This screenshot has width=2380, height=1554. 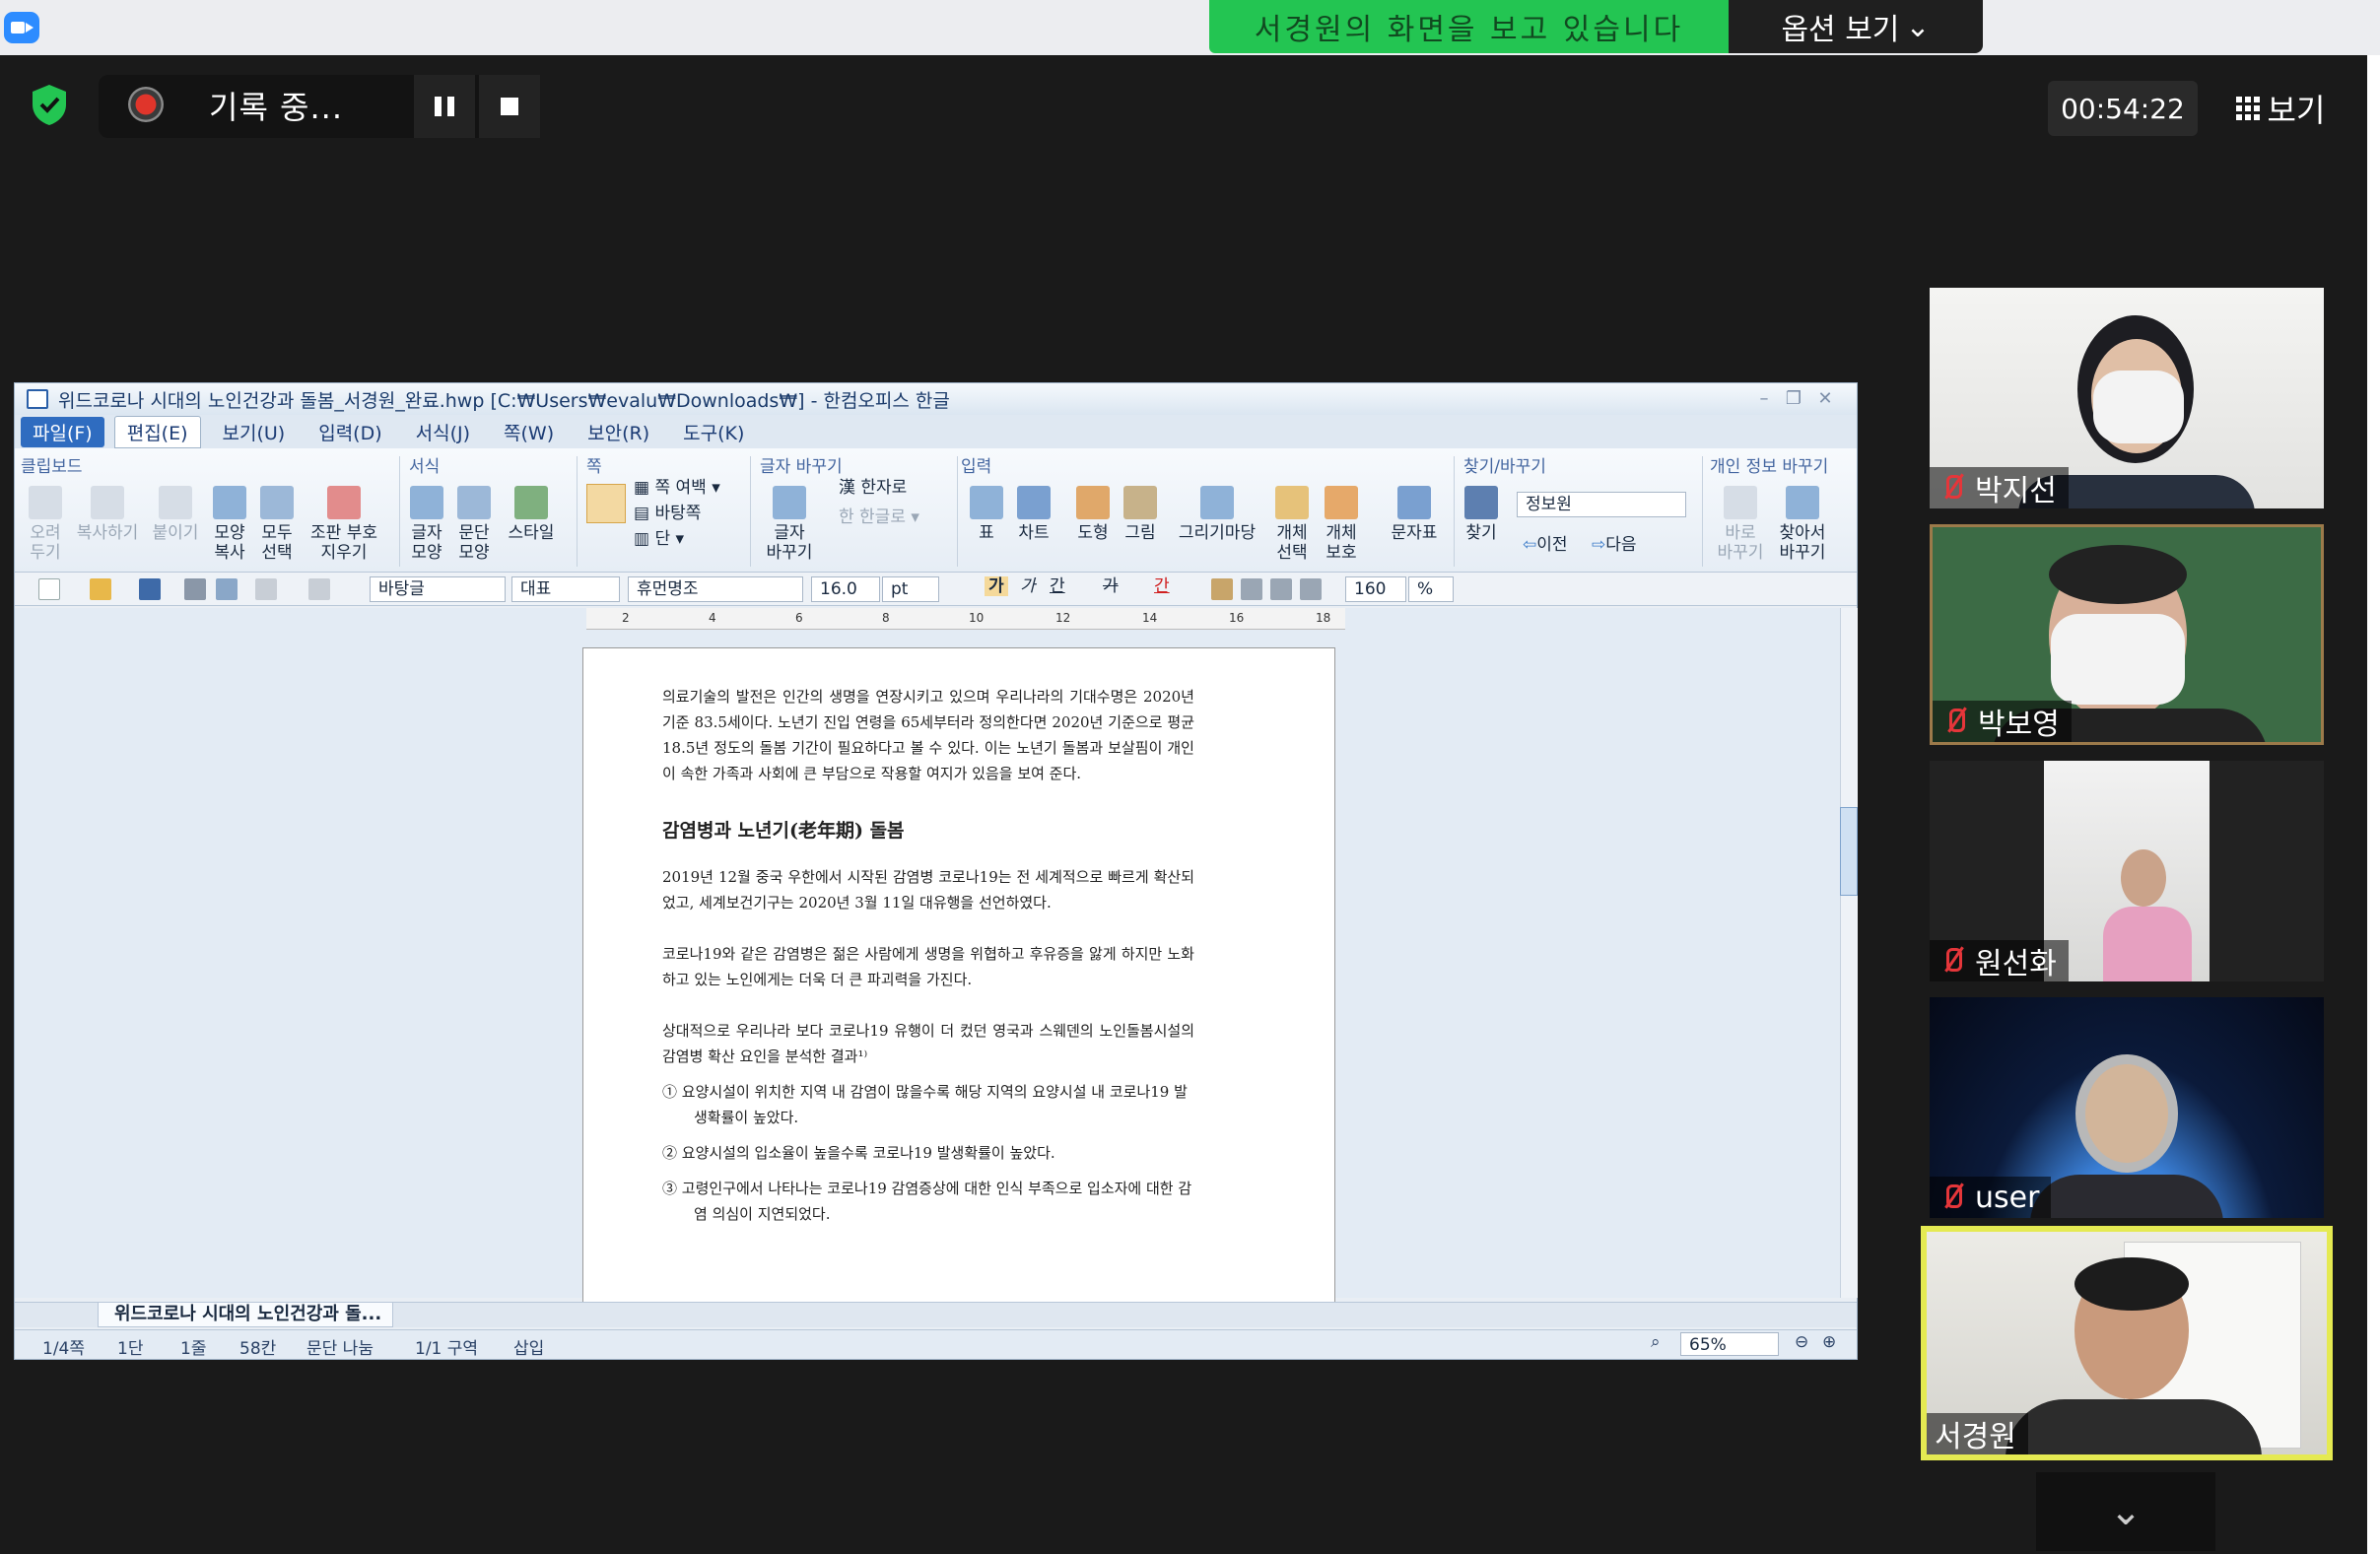 What do you see at coordinates (1825, 399) in the screenshot?
I see `close-icon: ✕` at bounding box center [1825, 399].